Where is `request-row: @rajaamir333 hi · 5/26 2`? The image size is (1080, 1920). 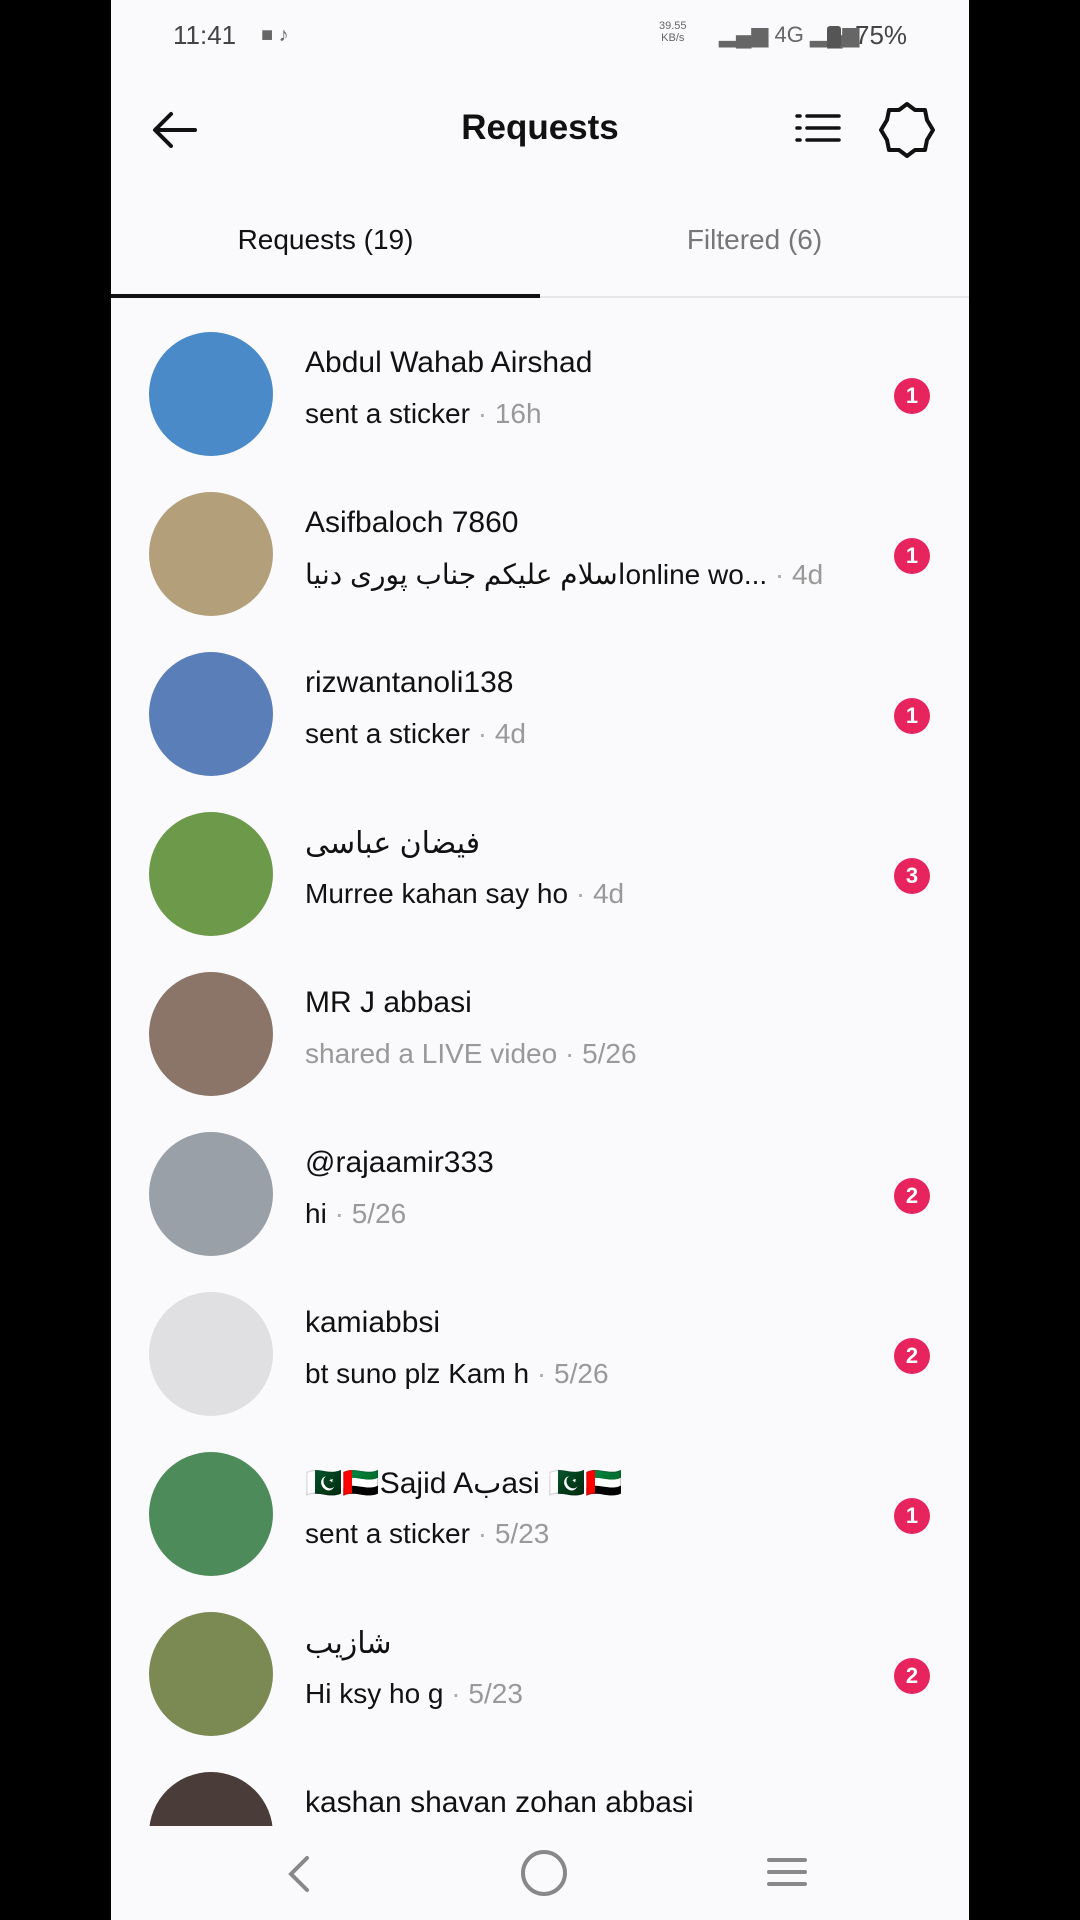
request-row: @rajaamir333 hi · 5/26 2 is located at coordinates (540, 1200).